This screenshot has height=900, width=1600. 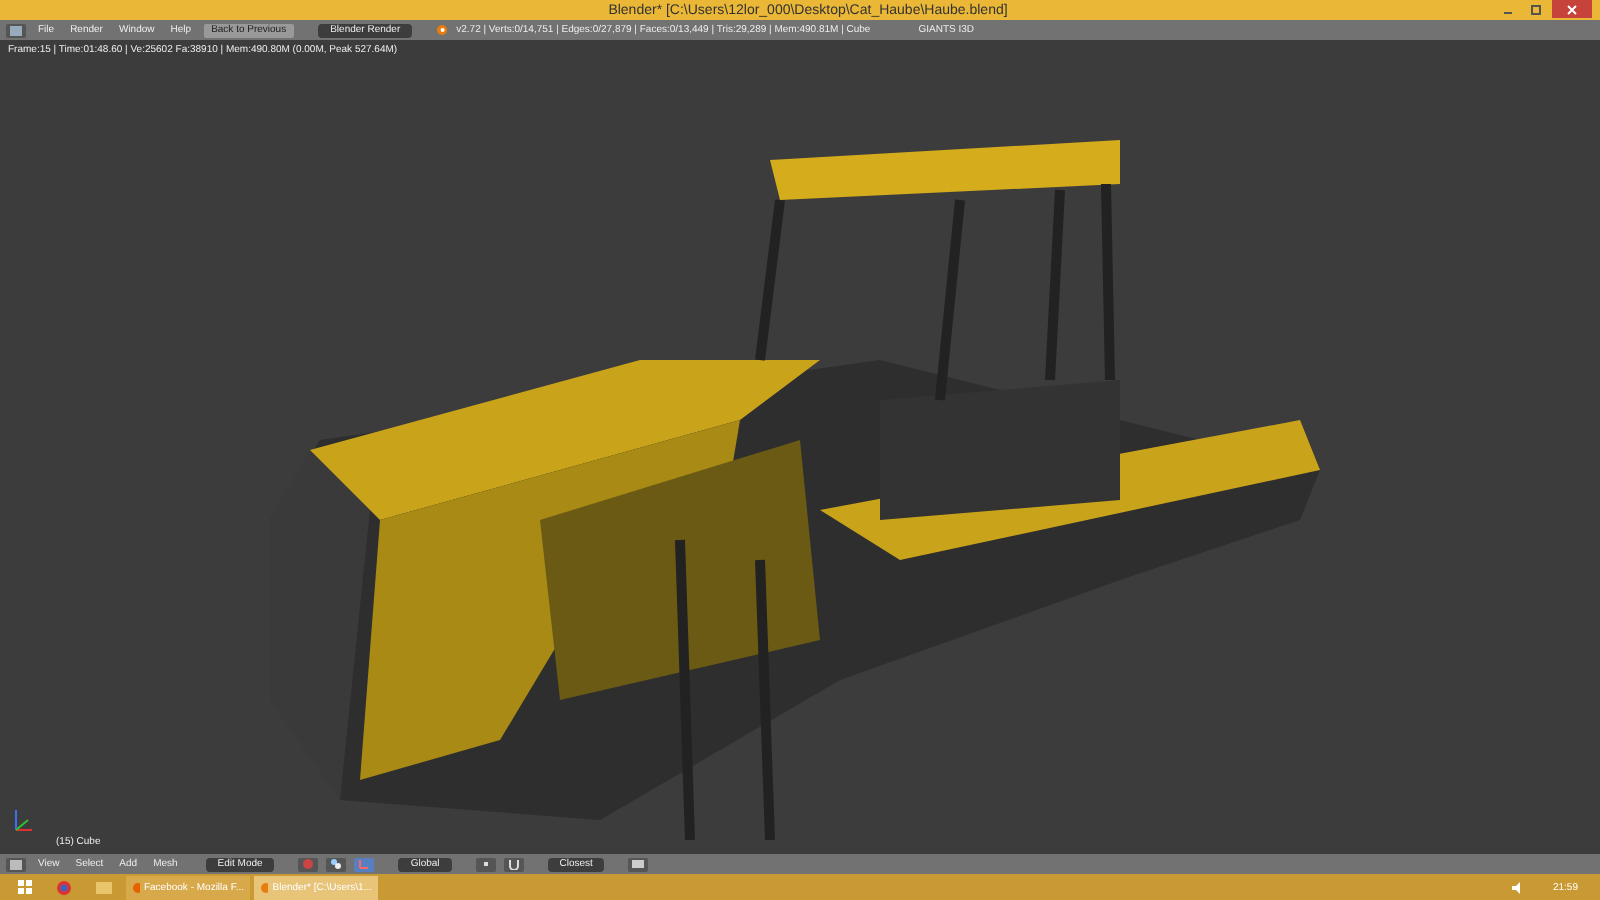 What do you see at coordinates (308, 864) in the screenshot?
I see `sphere-icon` at bounding box center [308, 864].